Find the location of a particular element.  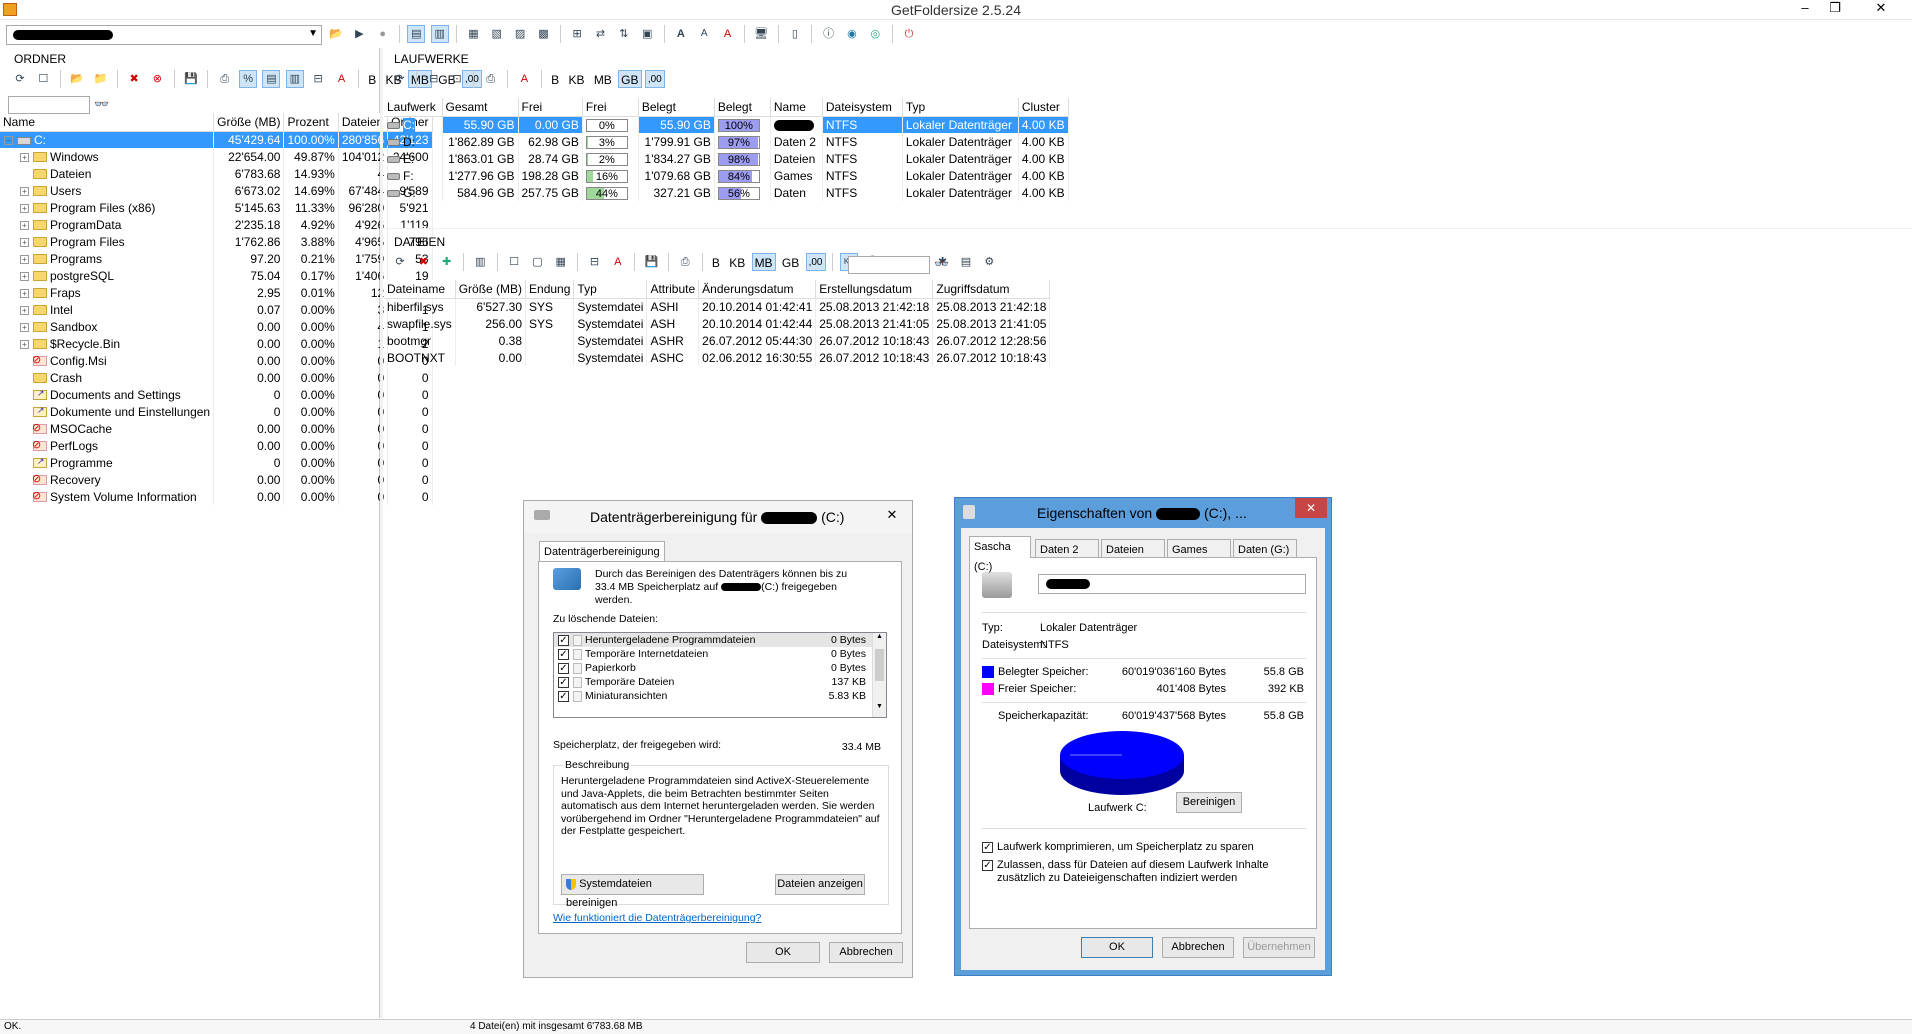

grid-icon: ▦ is located at coordinates (561, 262).